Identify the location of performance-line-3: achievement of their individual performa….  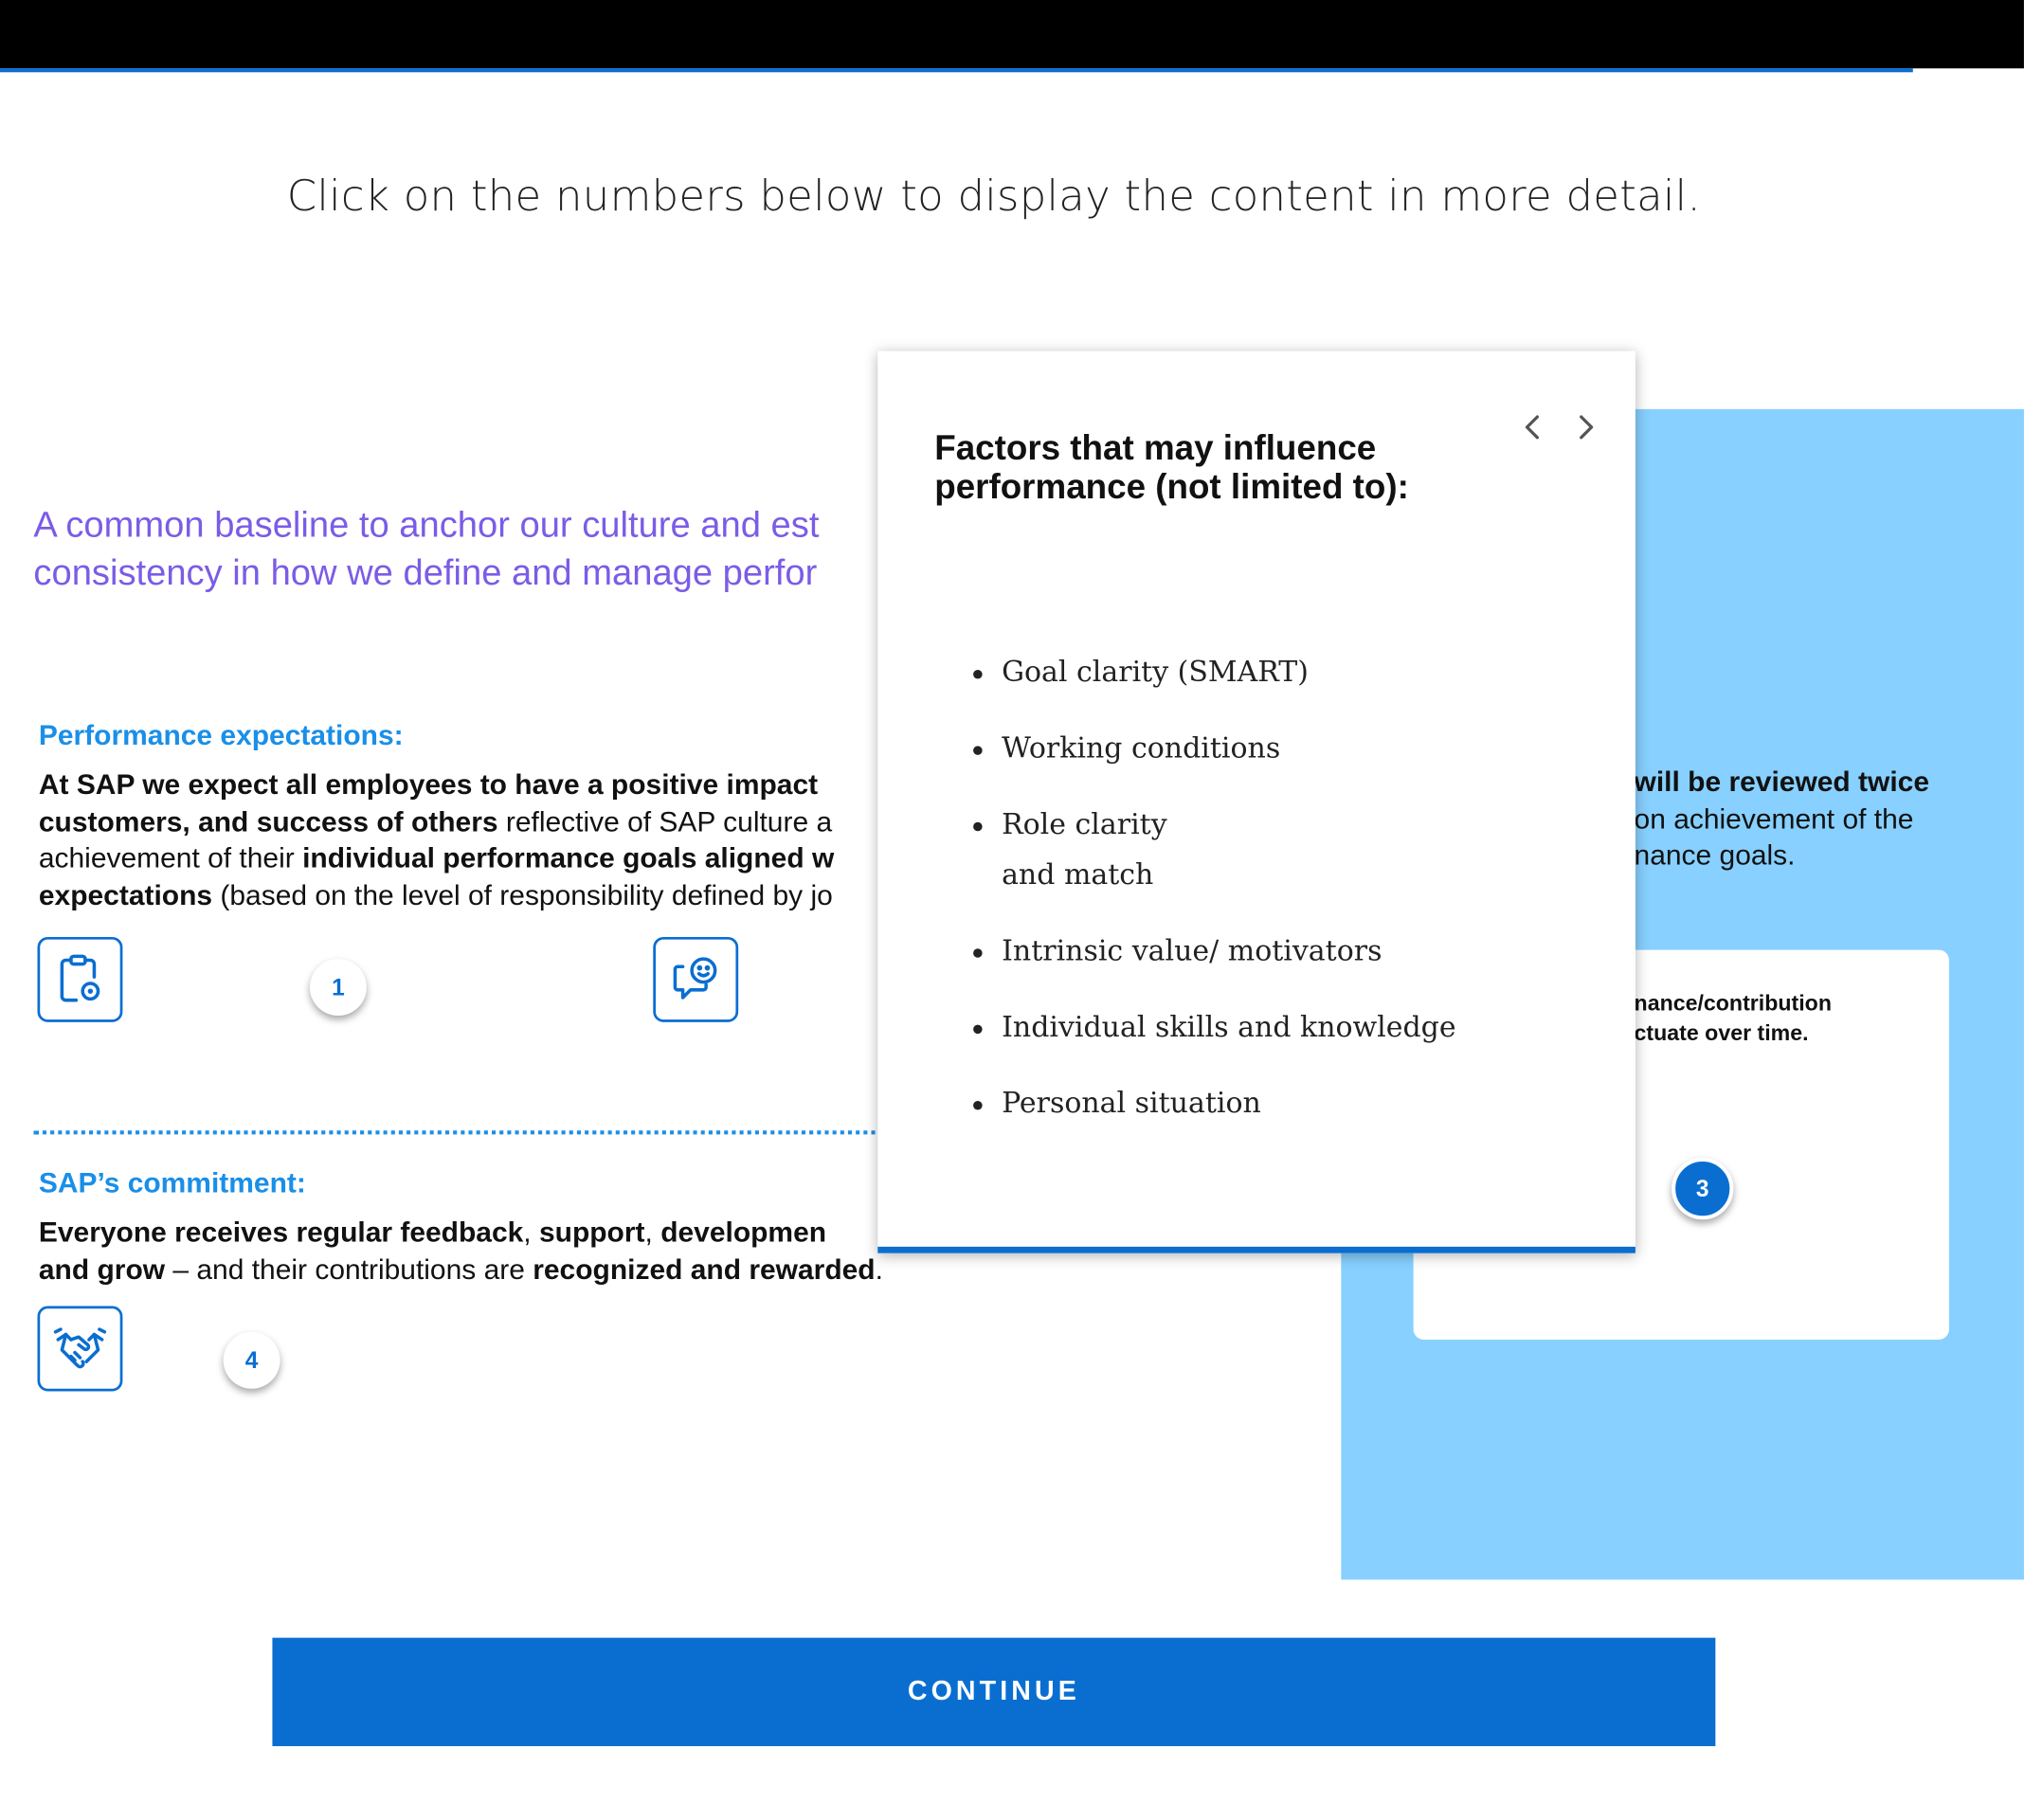
(458, 858).